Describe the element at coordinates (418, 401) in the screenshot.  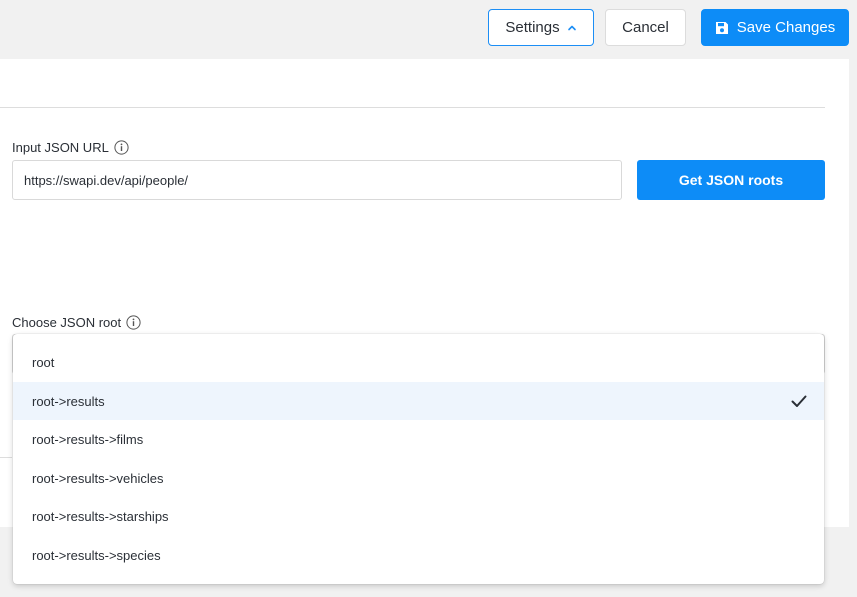
I see `dropdown-option-selected: root->results` at that location.